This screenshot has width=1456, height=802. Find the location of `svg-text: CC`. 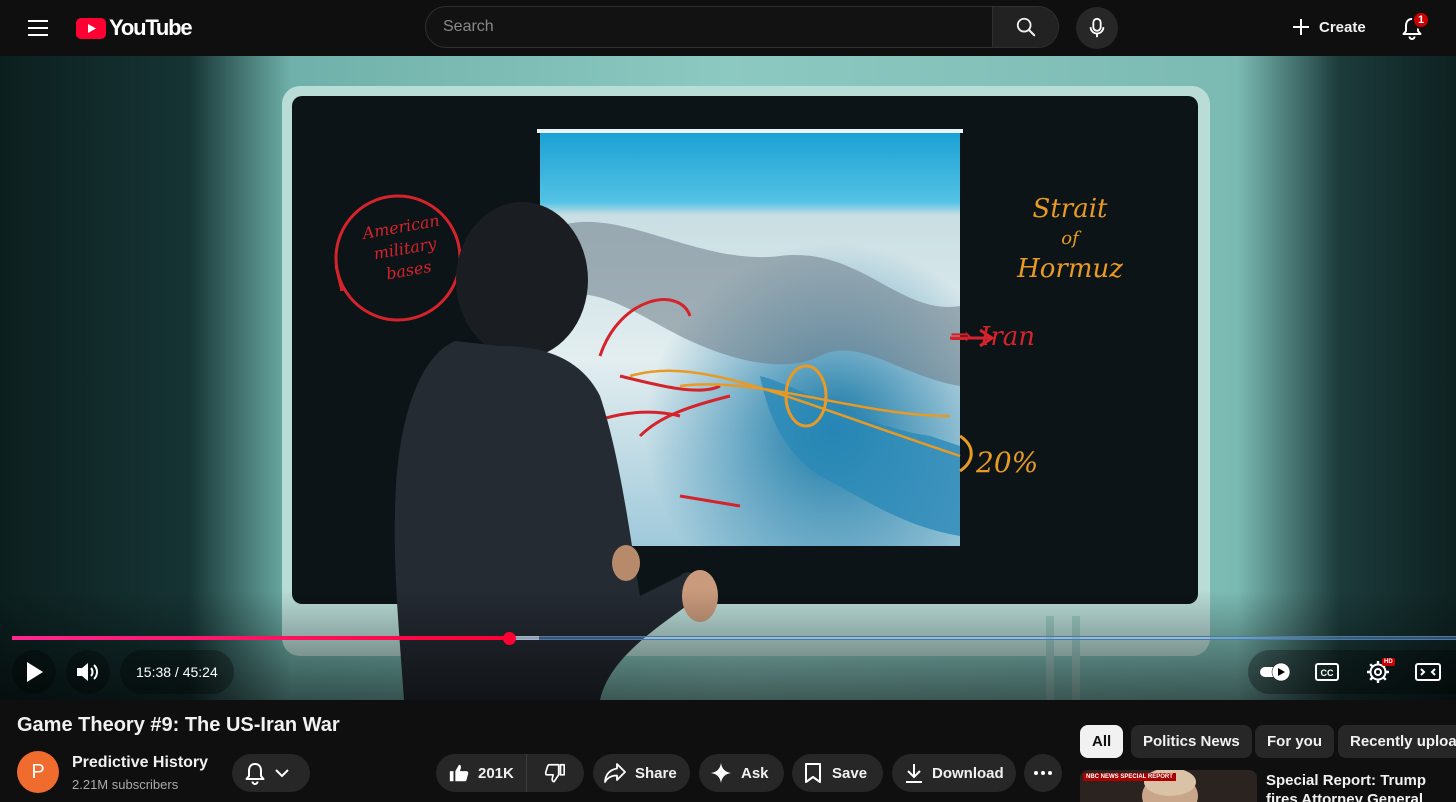

svg-text: CC is located at coordinates (1327, 673).